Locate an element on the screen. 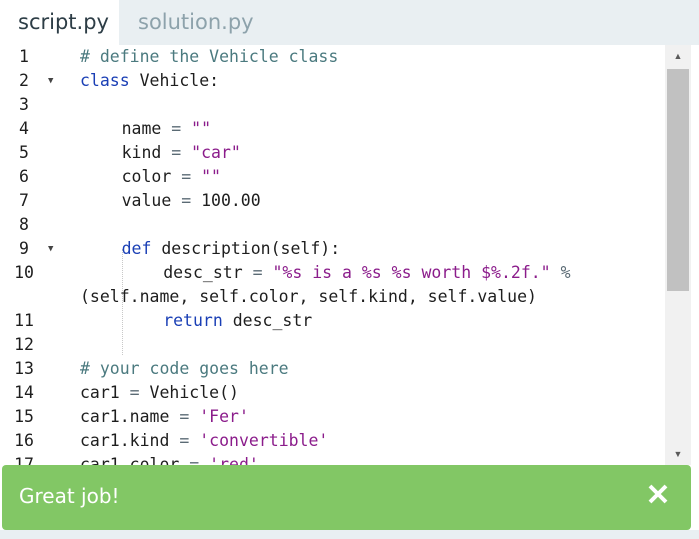 This screenshot has width=699, height=539. line-number: 15 is located at coordinates (24, 416).